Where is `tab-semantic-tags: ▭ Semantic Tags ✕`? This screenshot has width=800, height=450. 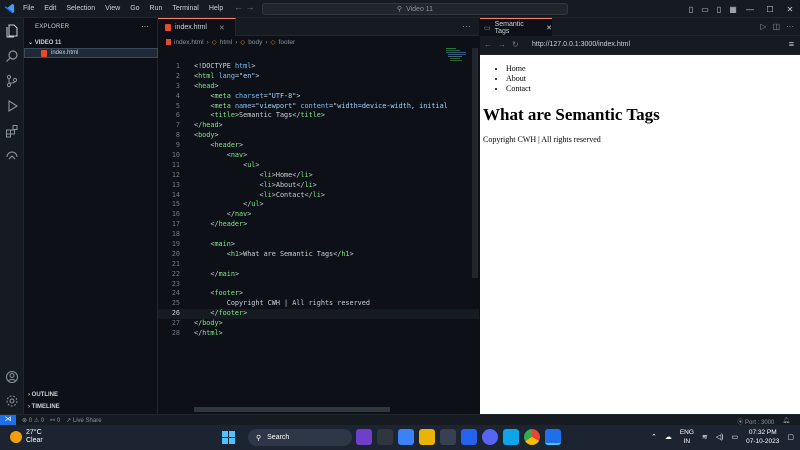
tab-semantic-tags: ▭ Semantic Tags ✕ is located at coordinates (516, 27).